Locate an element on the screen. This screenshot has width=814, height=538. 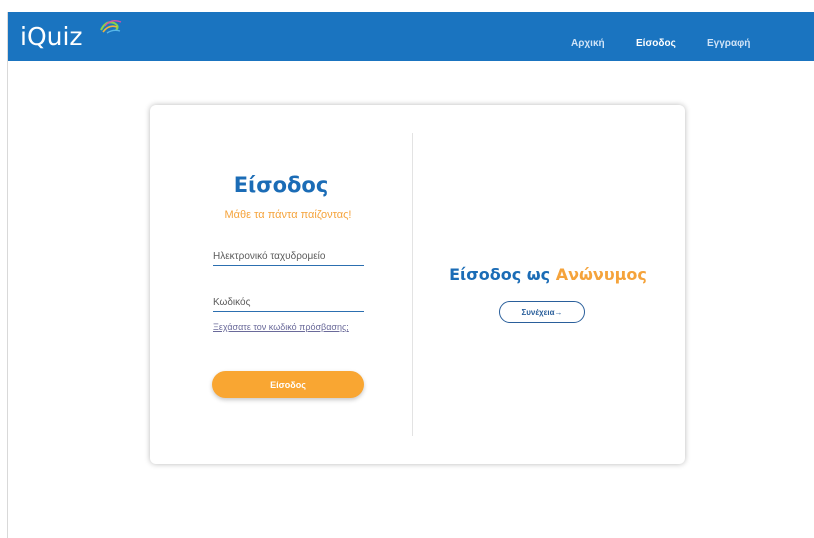
card-divider is located at coordinates (412, 284).